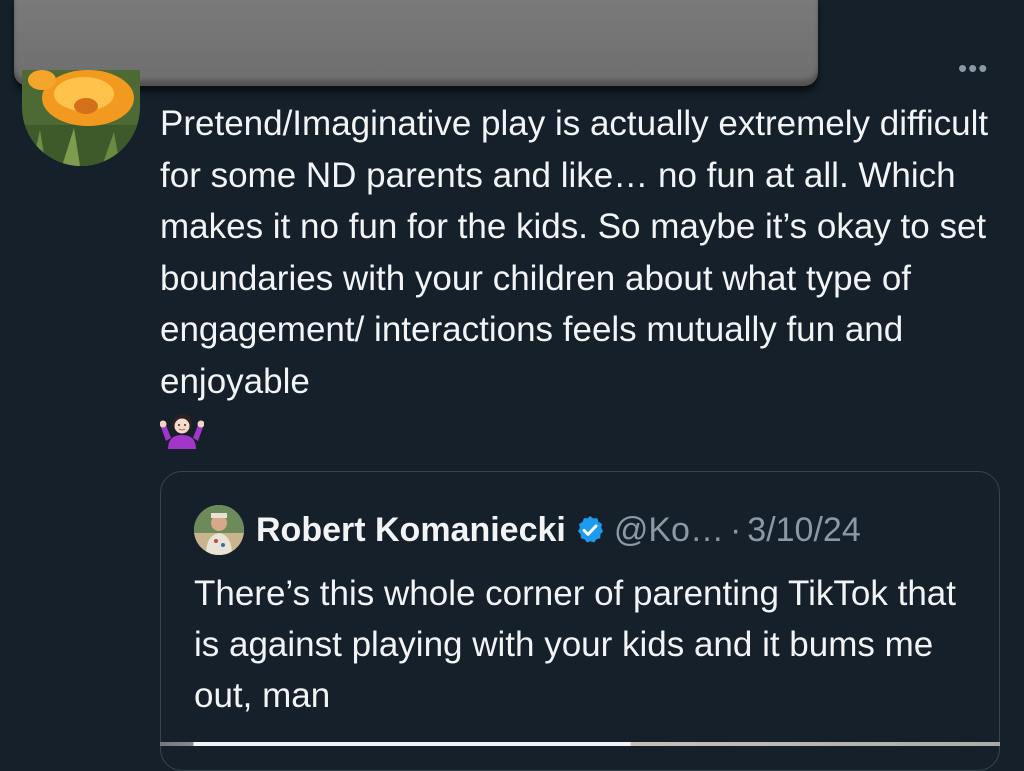 The image size is (1024, 771). Describe the element at coordinates (182, 438) in the screenshot. I see `woman-shrugging-emoji-icon` at that location.